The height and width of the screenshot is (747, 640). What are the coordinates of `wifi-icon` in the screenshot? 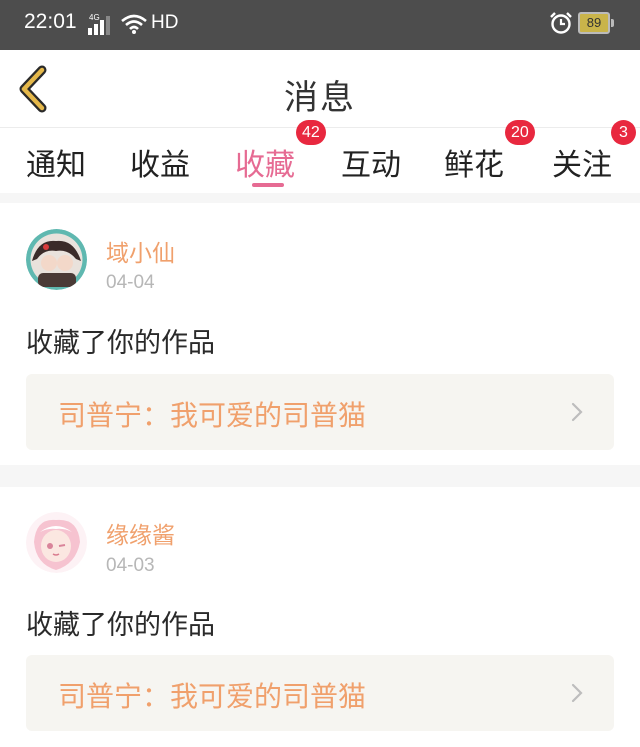 It's located at (134, 24).